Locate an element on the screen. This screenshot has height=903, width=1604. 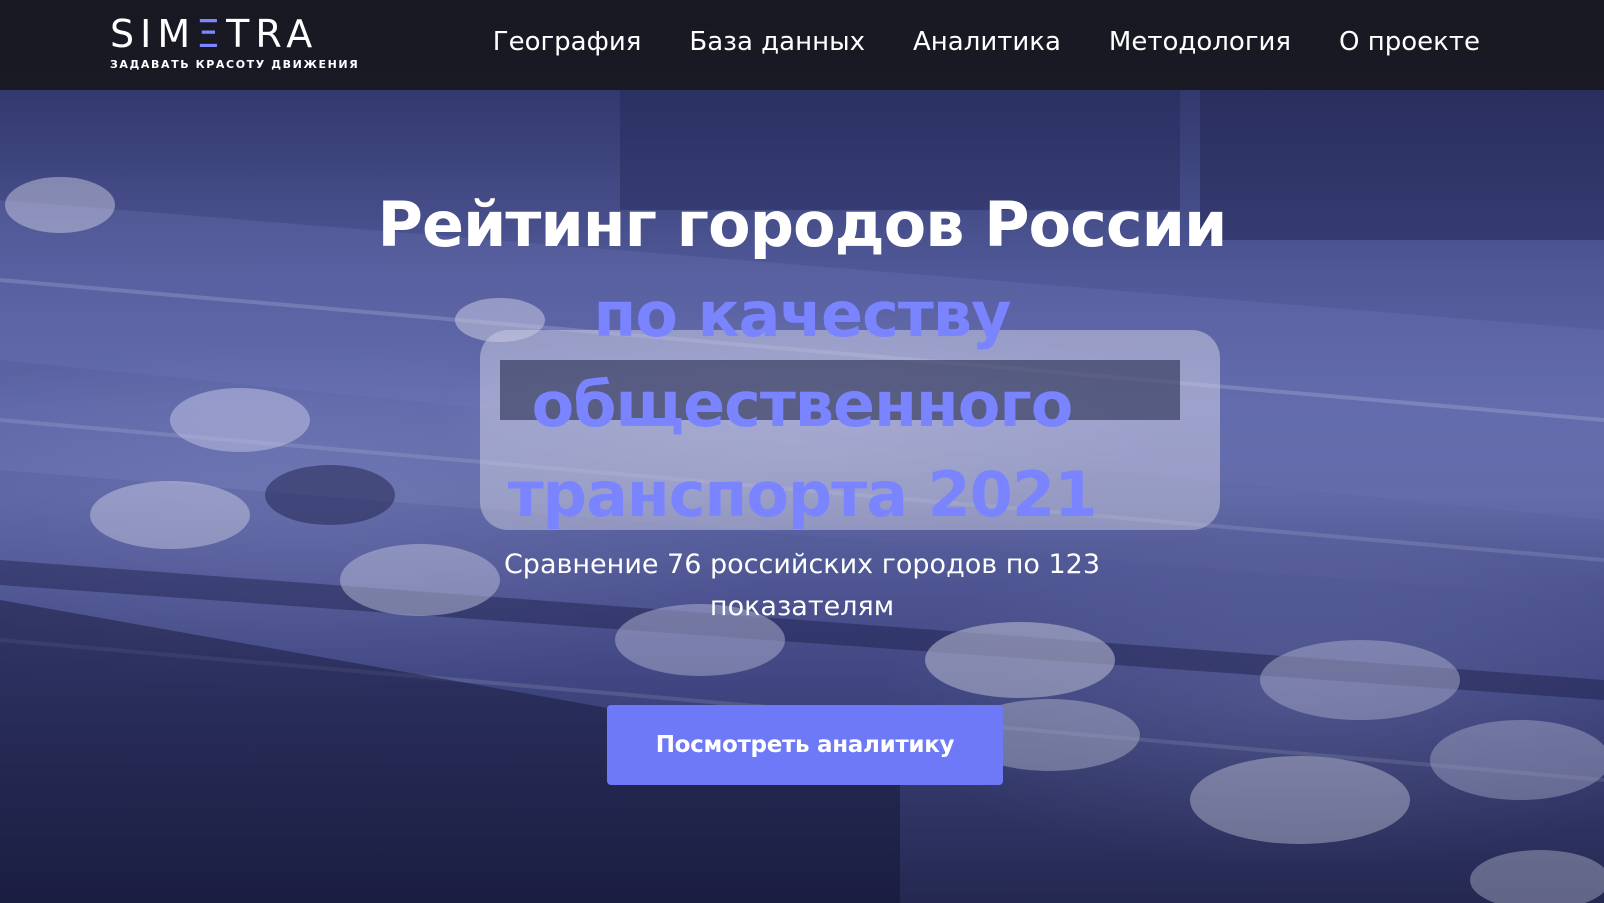
logo-tagline: ЗАДАВАТЬ КРАСОТУ ДВИЖЕНИЯ is located at coordinates (235, 64).